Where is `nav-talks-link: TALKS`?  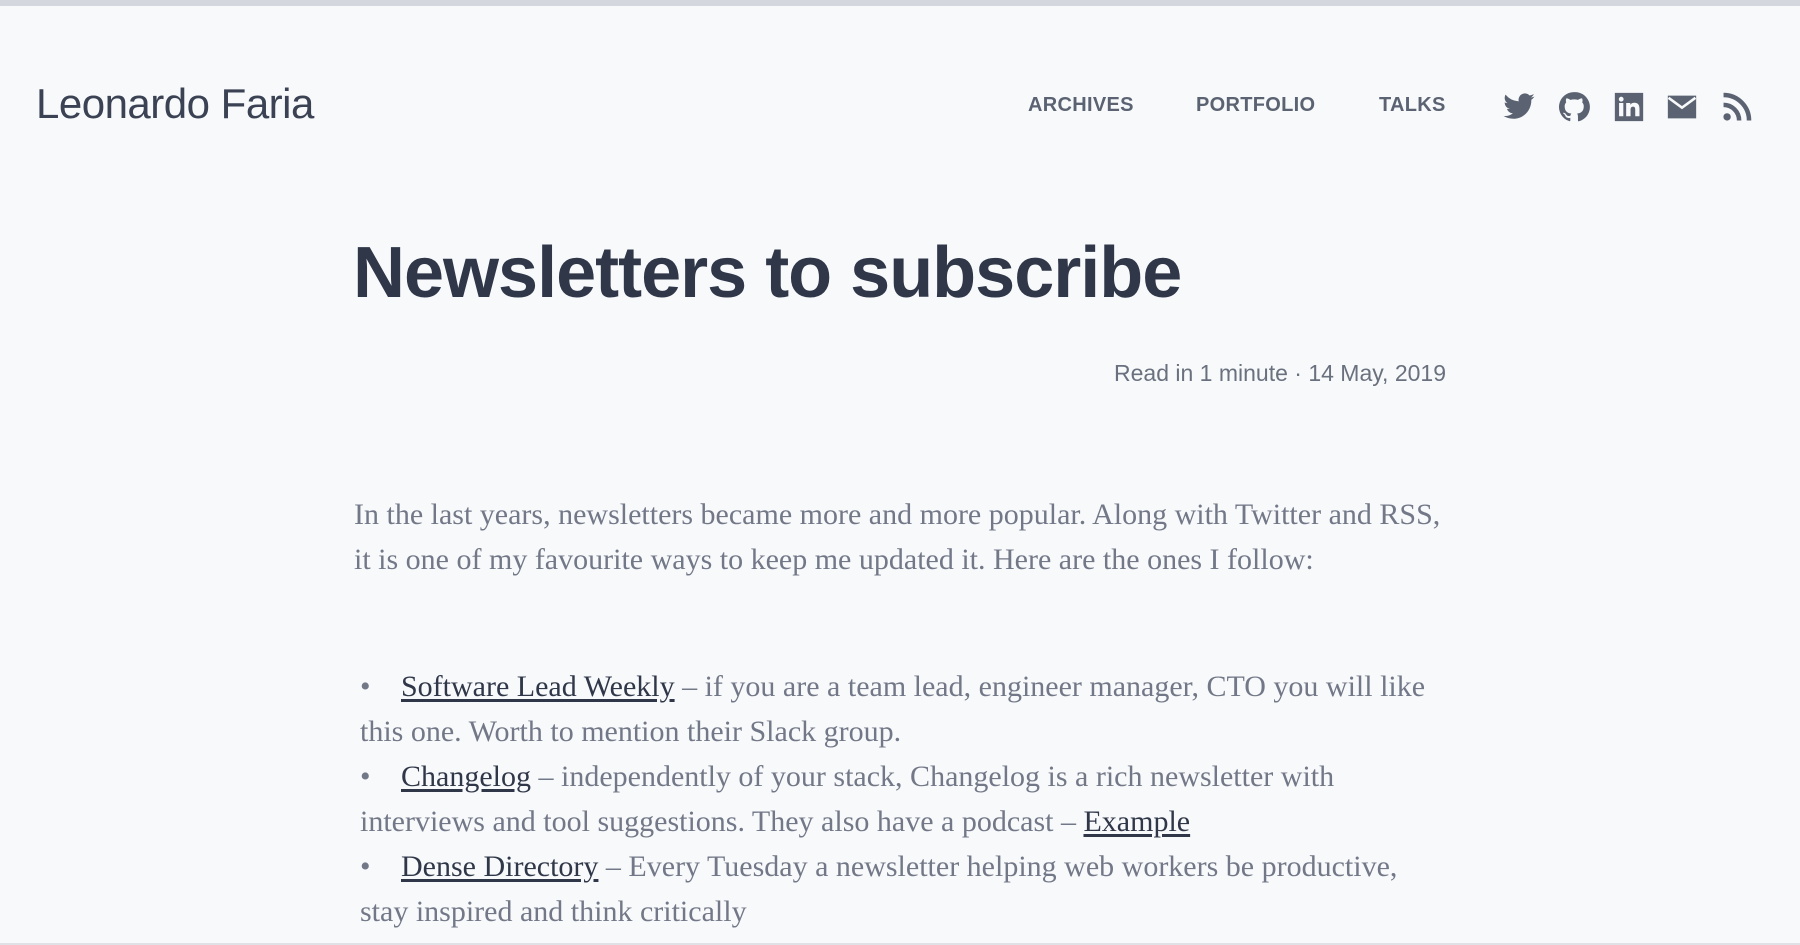
nav-talks-link: TALKS is located at coordinates (1412, 105).